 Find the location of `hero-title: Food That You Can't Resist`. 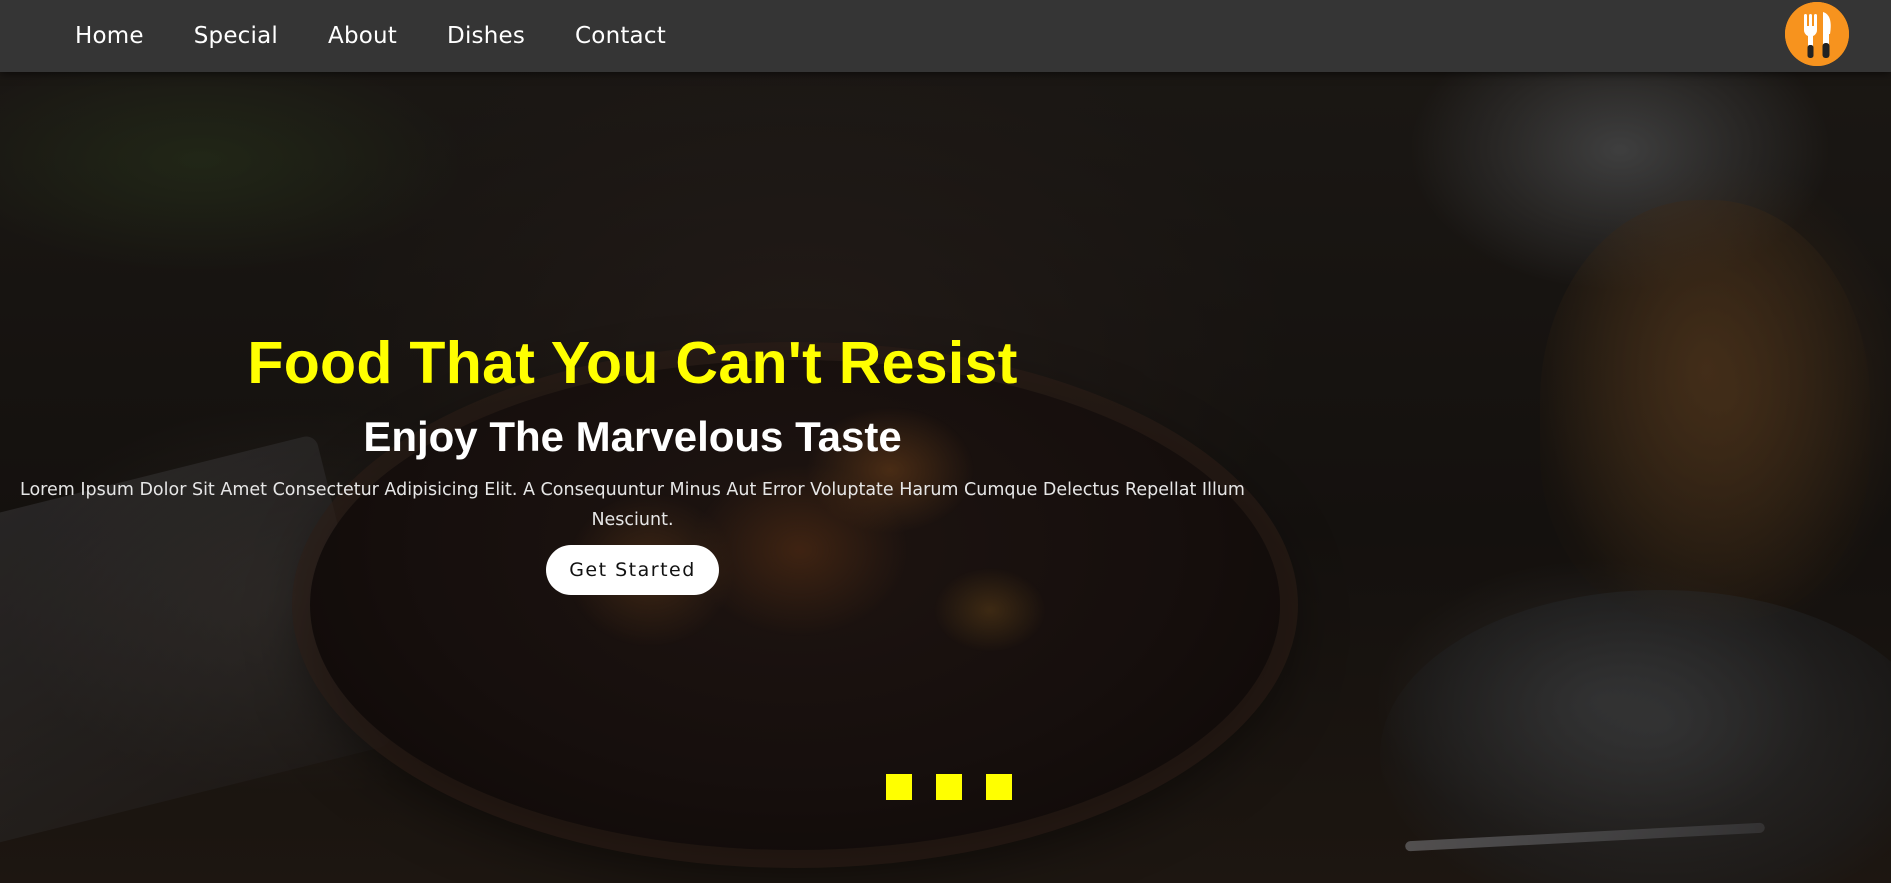

hero-title: Food That You Can't Resist is located at coordinates (632, 363).